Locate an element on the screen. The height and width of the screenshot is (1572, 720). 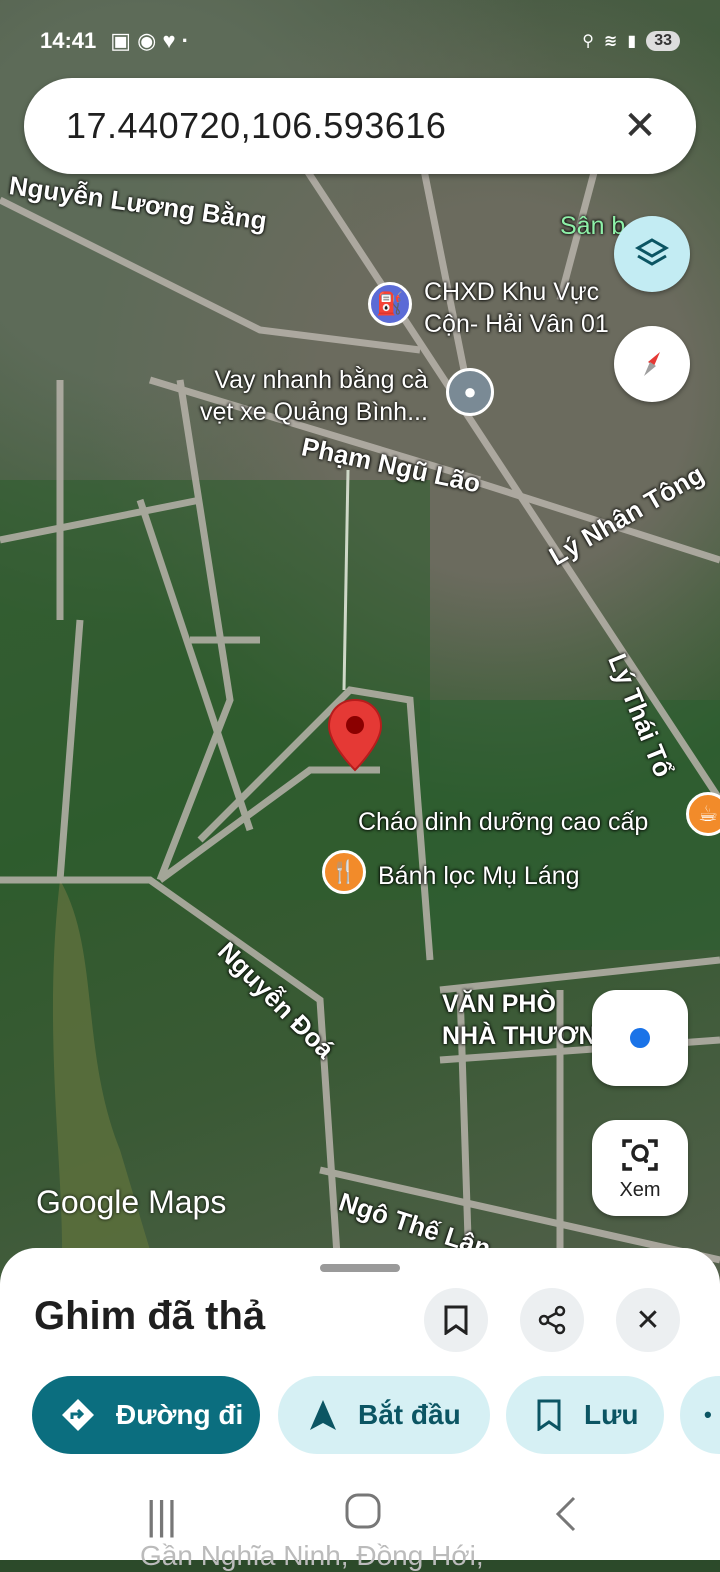
start-label: Bắt đầu is located at coordinates (409, 1414).